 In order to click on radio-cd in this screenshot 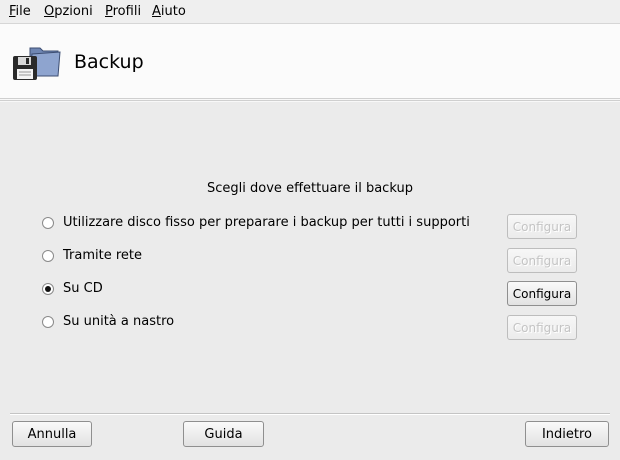, I will do `click(48, 289)`.